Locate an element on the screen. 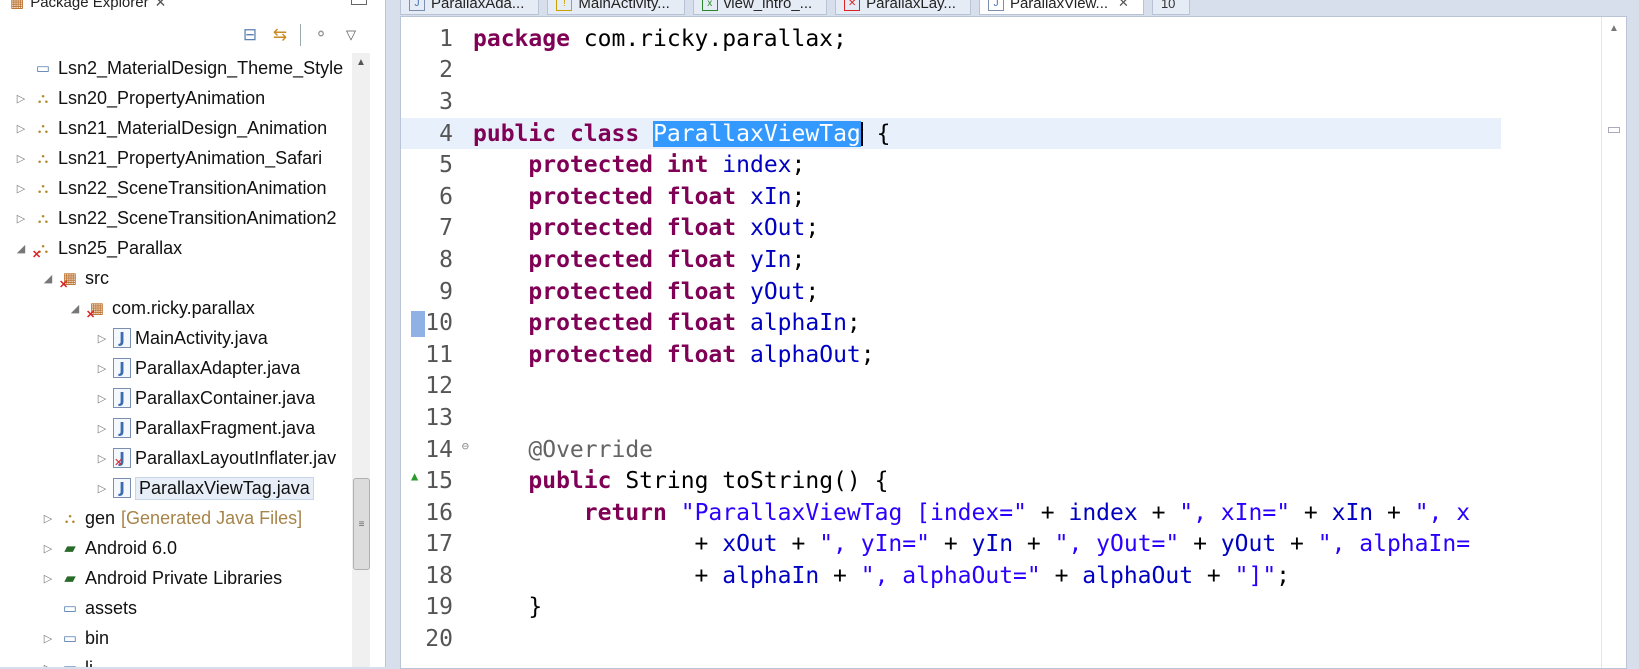 Image resolution: width=1639 pixels, height=669 pixels. tree-item: ▷ J ParallaxFragment.java is located at coordinates (186, 428).